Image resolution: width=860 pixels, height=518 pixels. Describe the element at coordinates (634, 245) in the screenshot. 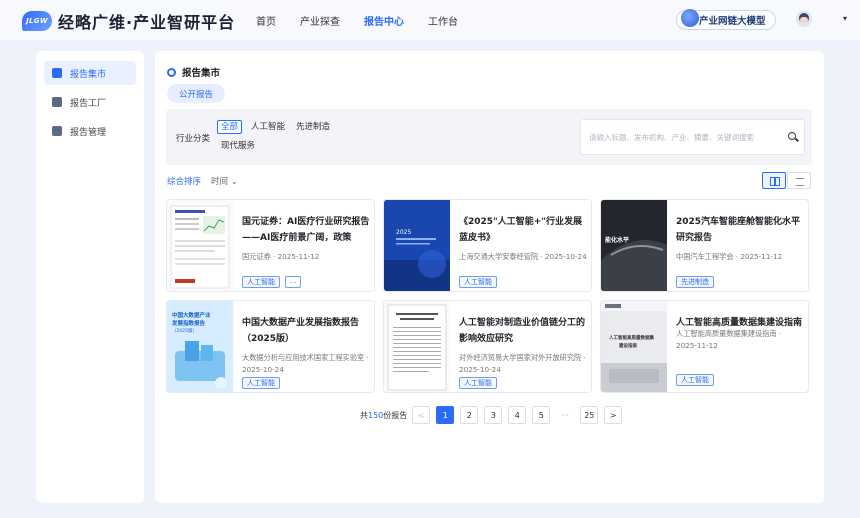

I see `report-cover: 能化水平` at that location.